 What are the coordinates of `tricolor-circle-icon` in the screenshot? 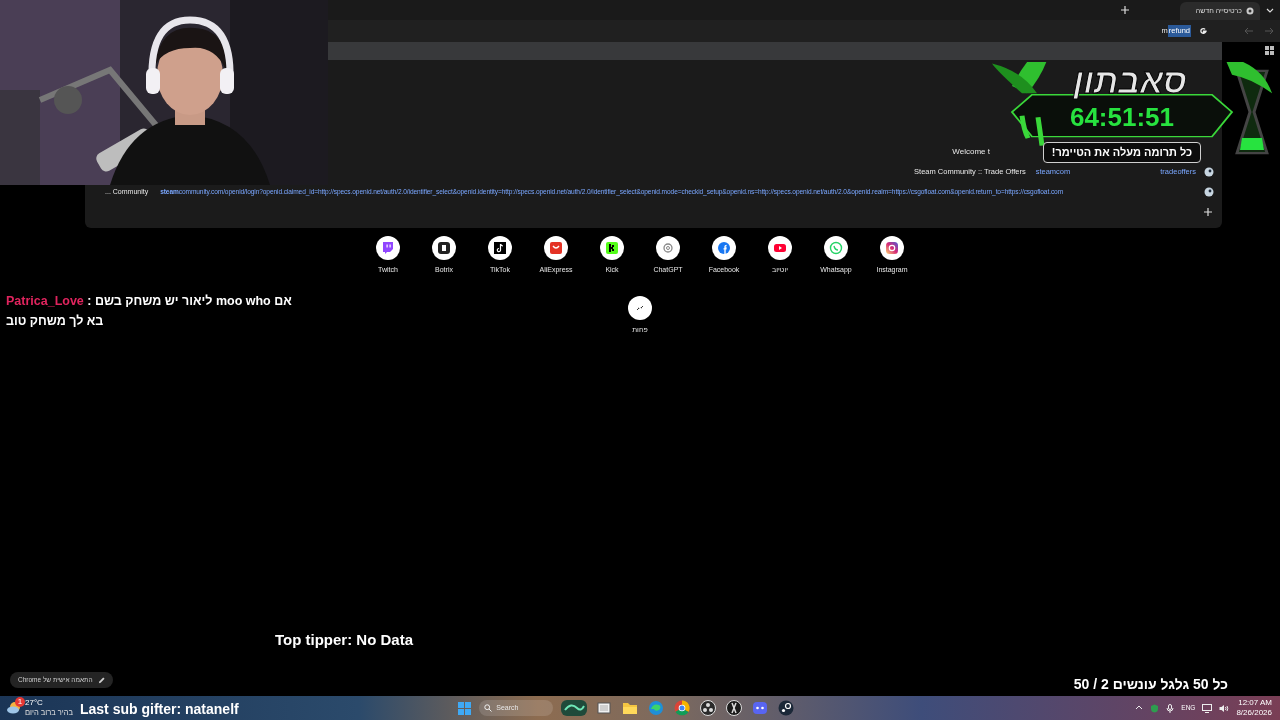 It's located at (682, 708).